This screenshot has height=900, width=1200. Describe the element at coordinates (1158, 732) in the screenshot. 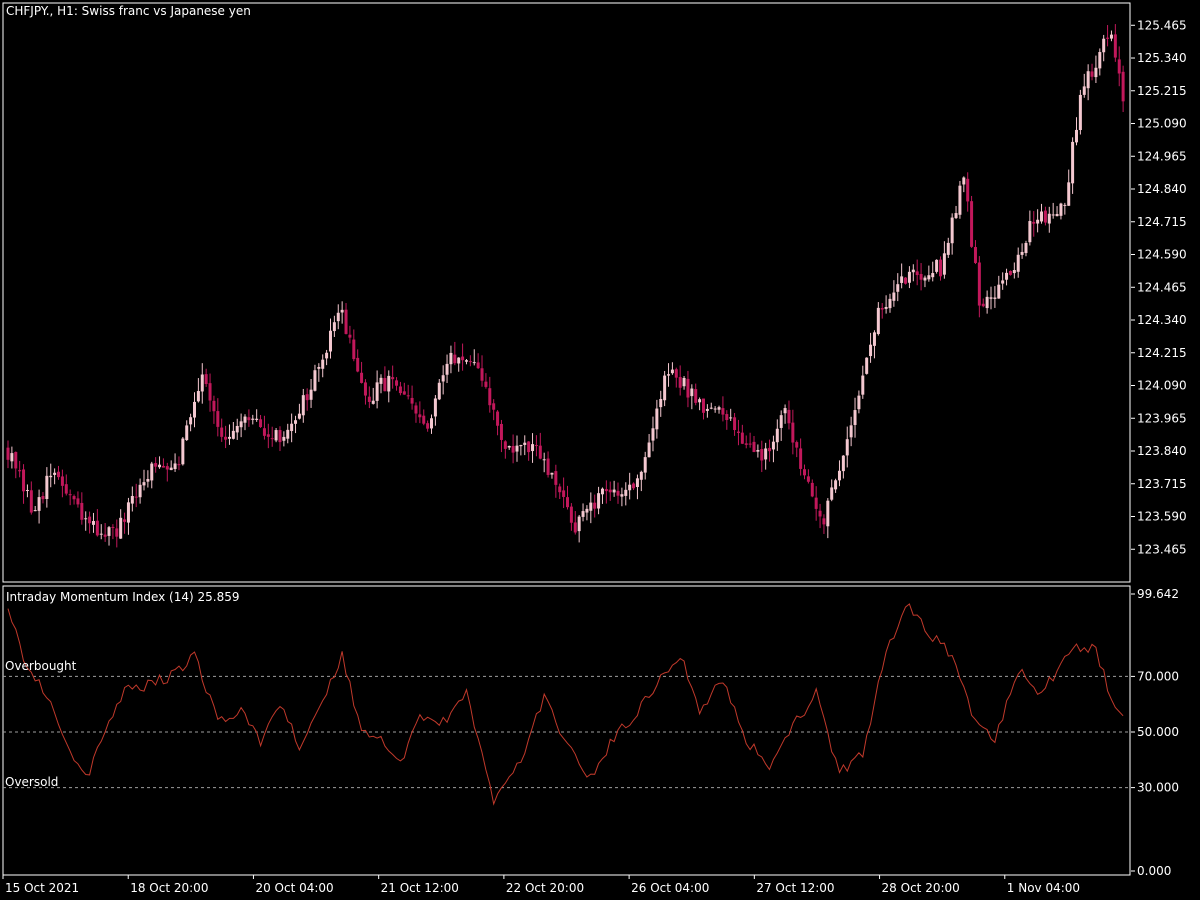

I see `indicator-tick-label: 50.000` at that location.